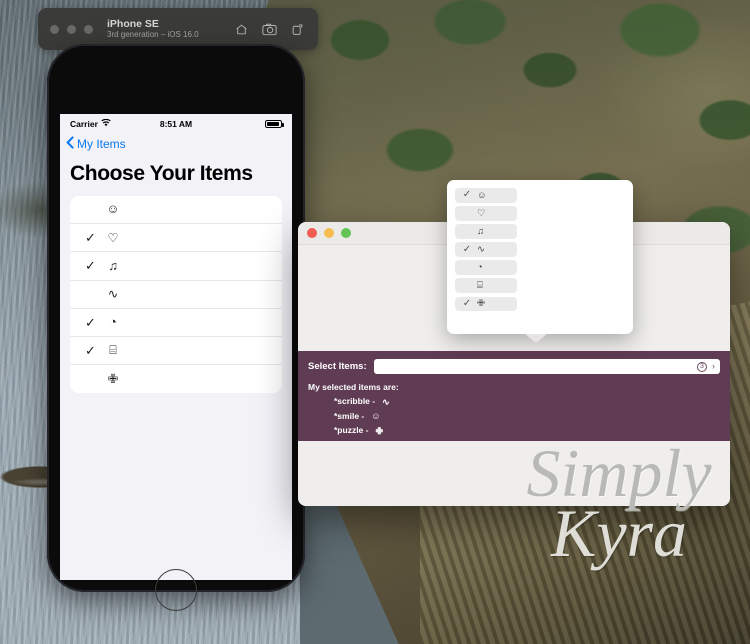 The width and height of the screenshot is (750, 644). What do you see at coordinates (70, 144) in the screenshot?
I see `chevron-left-icon` at bounding box center [70, 144].